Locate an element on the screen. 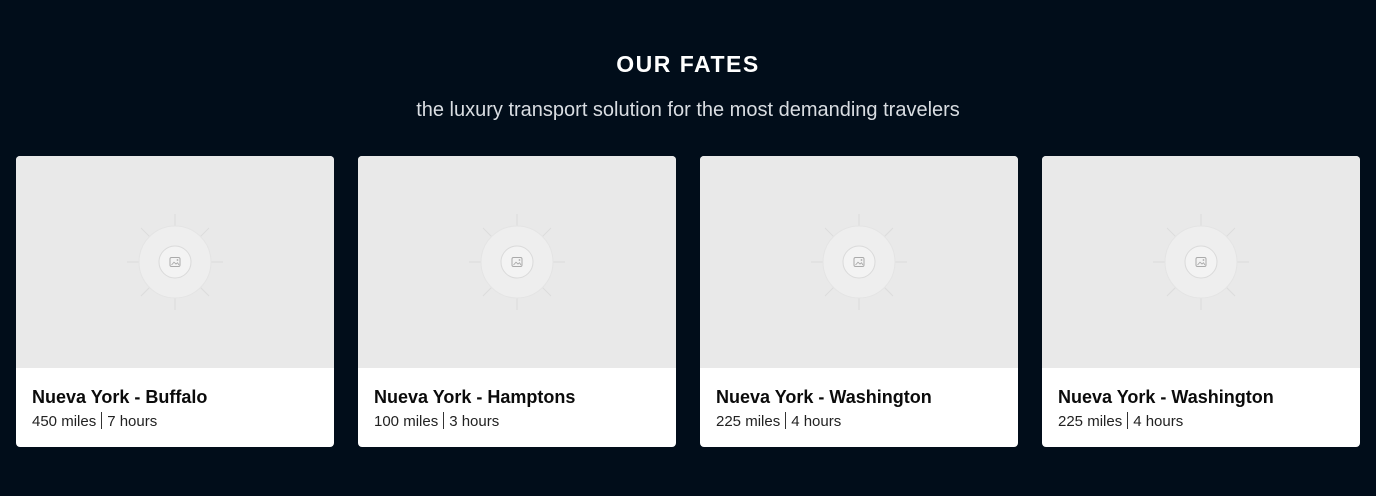  card-meta: 450 miles 7 hours is located at coordinates (94, 422).